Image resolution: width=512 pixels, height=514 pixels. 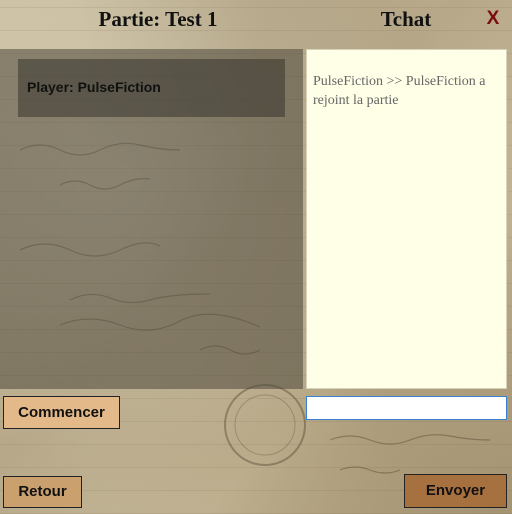 What do you see at coordinates (406, 408) in the screenshot?
I see `chat-input` at bounding box center [406, 408].